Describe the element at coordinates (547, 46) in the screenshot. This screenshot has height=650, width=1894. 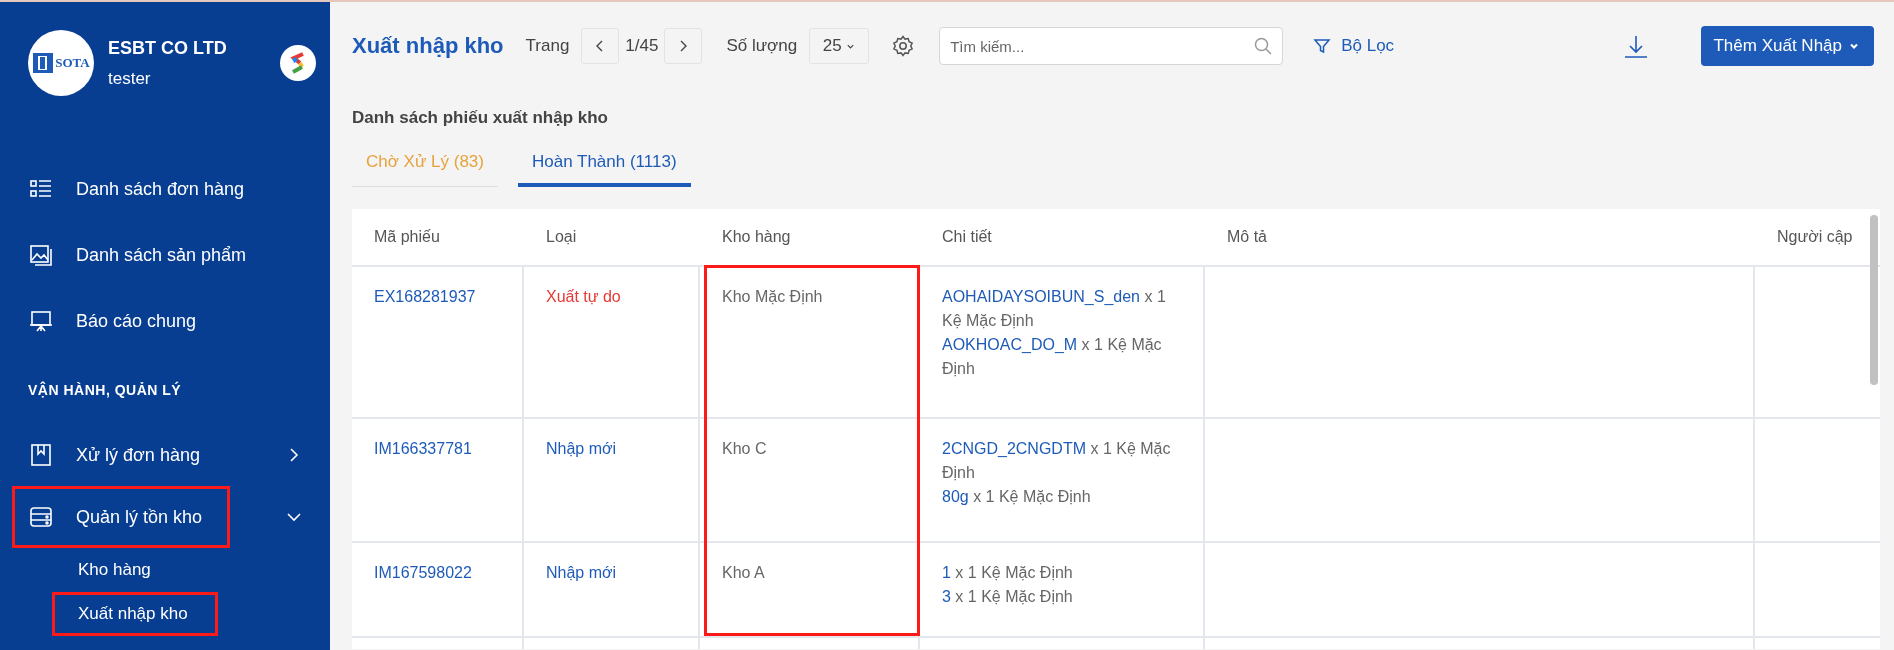
I see `page-label: Trang` at that location.